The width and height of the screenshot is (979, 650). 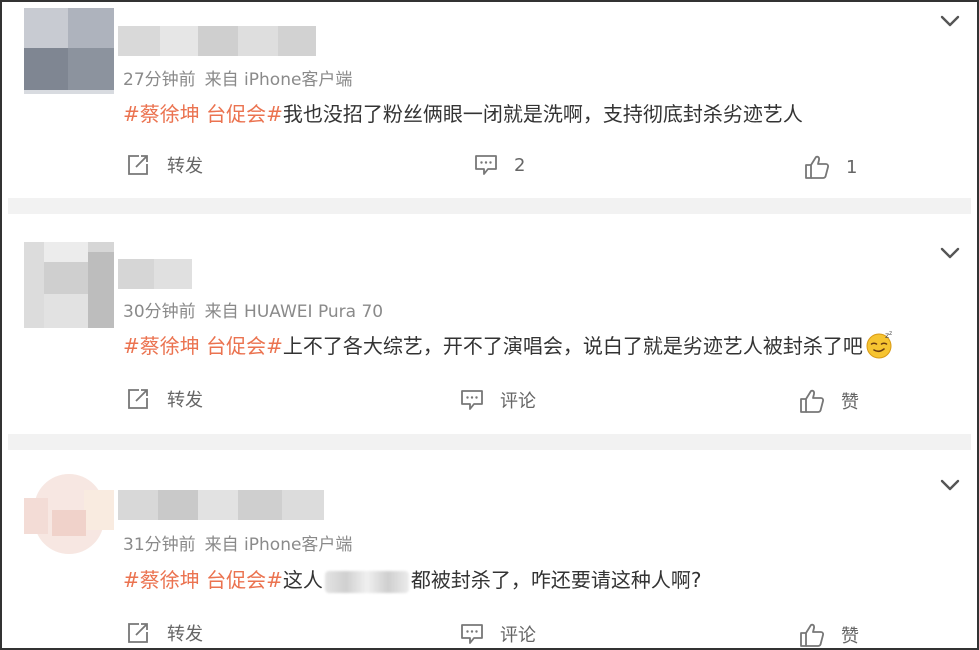 What do you see at coordinates (302, 580) in the screenshot?
I see `comment-body-start: 这人` at bounding box center [302, 580].